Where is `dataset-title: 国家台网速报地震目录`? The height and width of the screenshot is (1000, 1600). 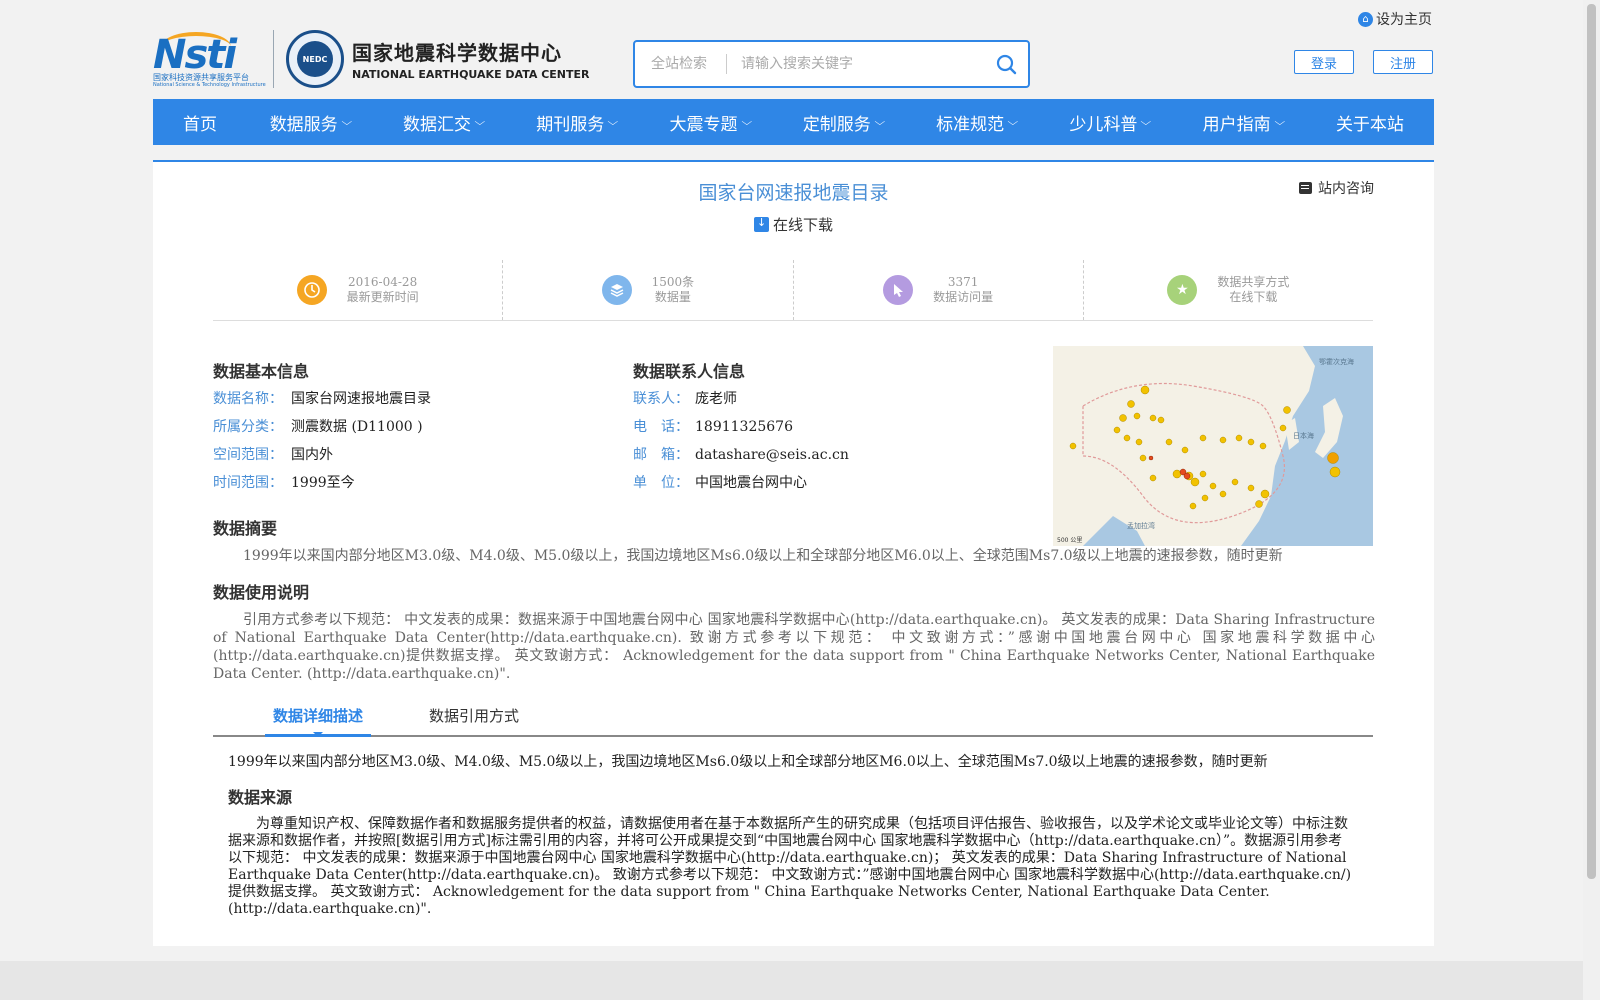
dataset-title: 国家台网速报地震目录 is located at coordinates (793, 193).